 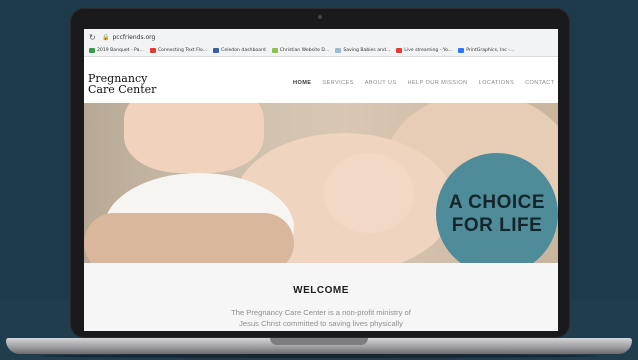 What do you see at coordinates (319, 356) in the screenshot?
I see `laptop-shadow` at bounding box center [319, 356].